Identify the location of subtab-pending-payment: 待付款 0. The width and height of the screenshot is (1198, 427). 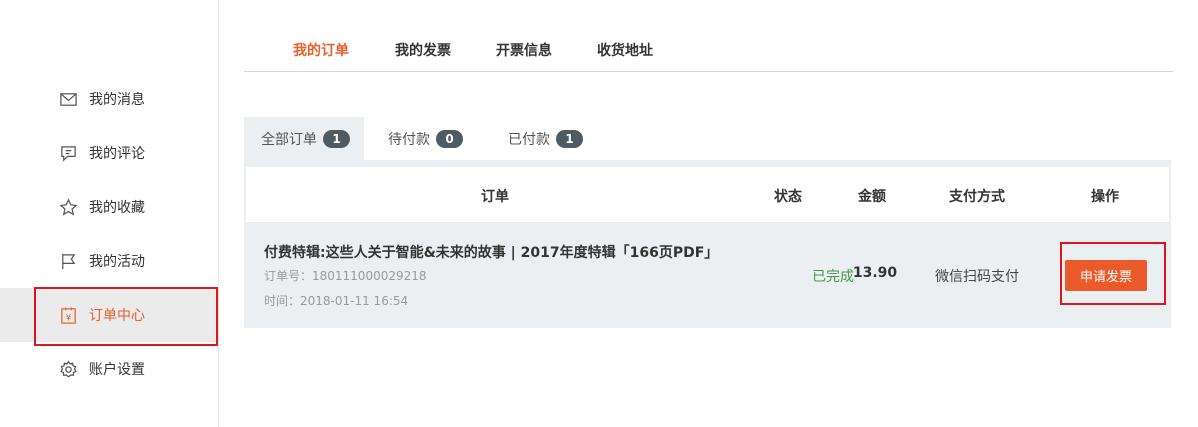
(425, 138).